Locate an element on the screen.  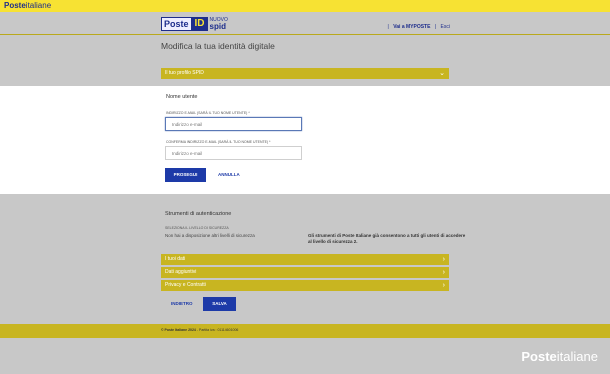
profile-accordion: Il tuo profilo SPID ⌄ is located at coordinates (305, 73).